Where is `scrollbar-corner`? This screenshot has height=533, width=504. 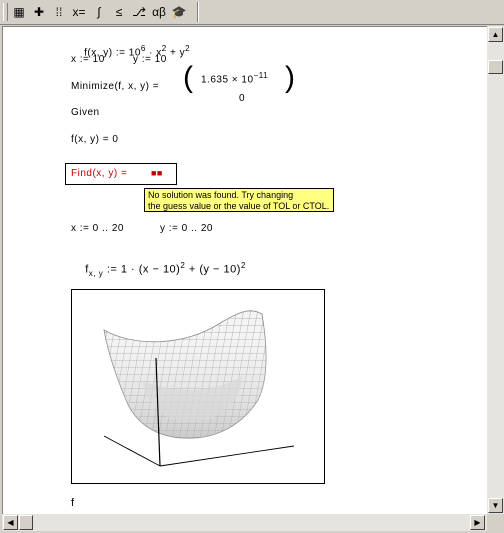 scrollbar-corner is located at coordinates (495, 522).